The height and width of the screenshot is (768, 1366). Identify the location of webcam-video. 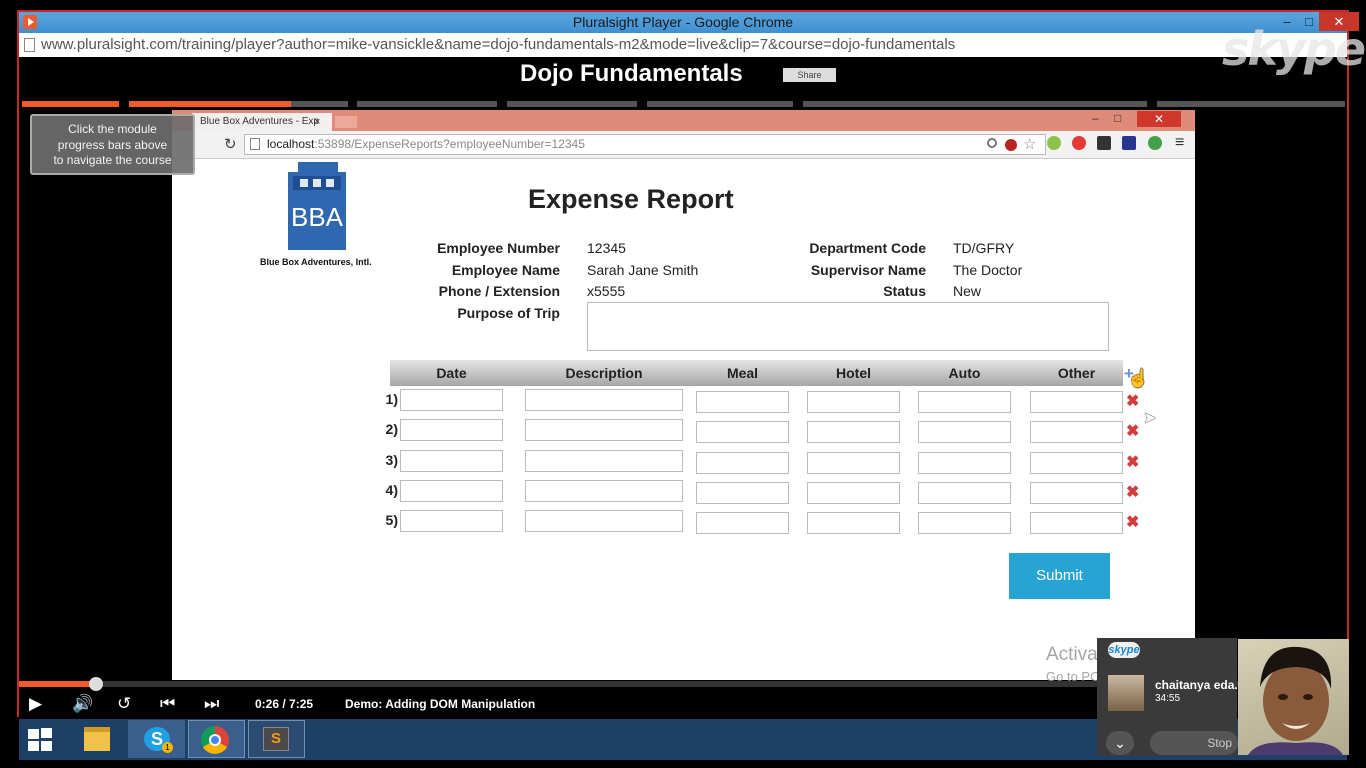
(1293, 697).